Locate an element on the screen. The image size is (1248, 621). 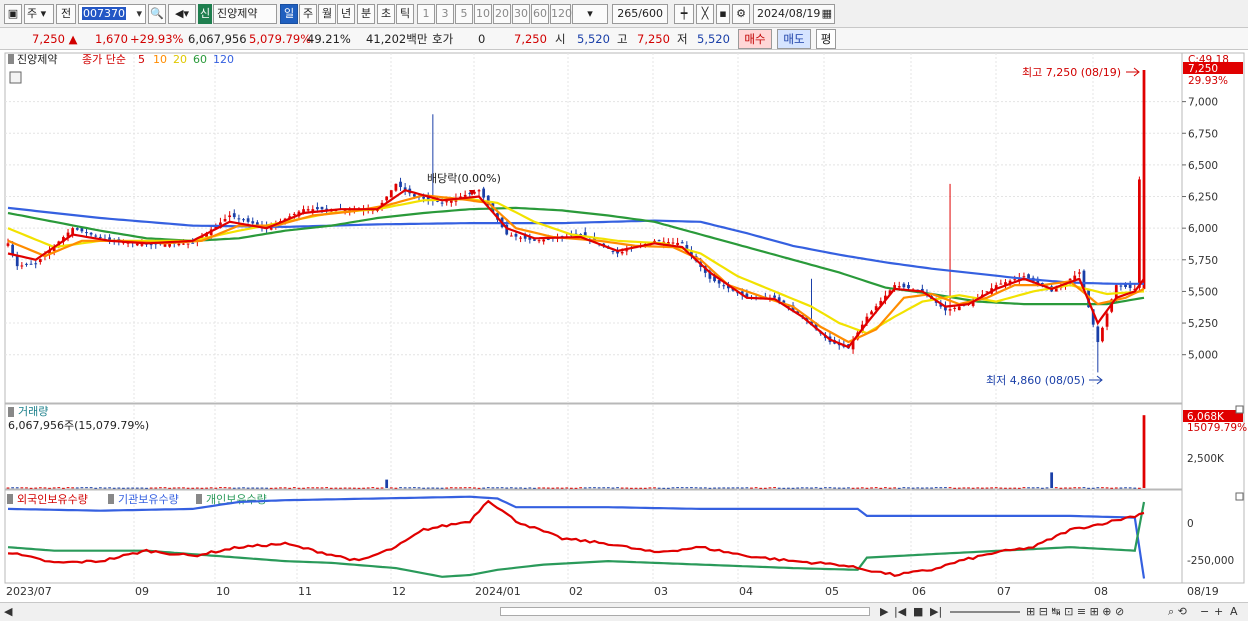
chart-scrollbar is located at coordinates (685, 611).